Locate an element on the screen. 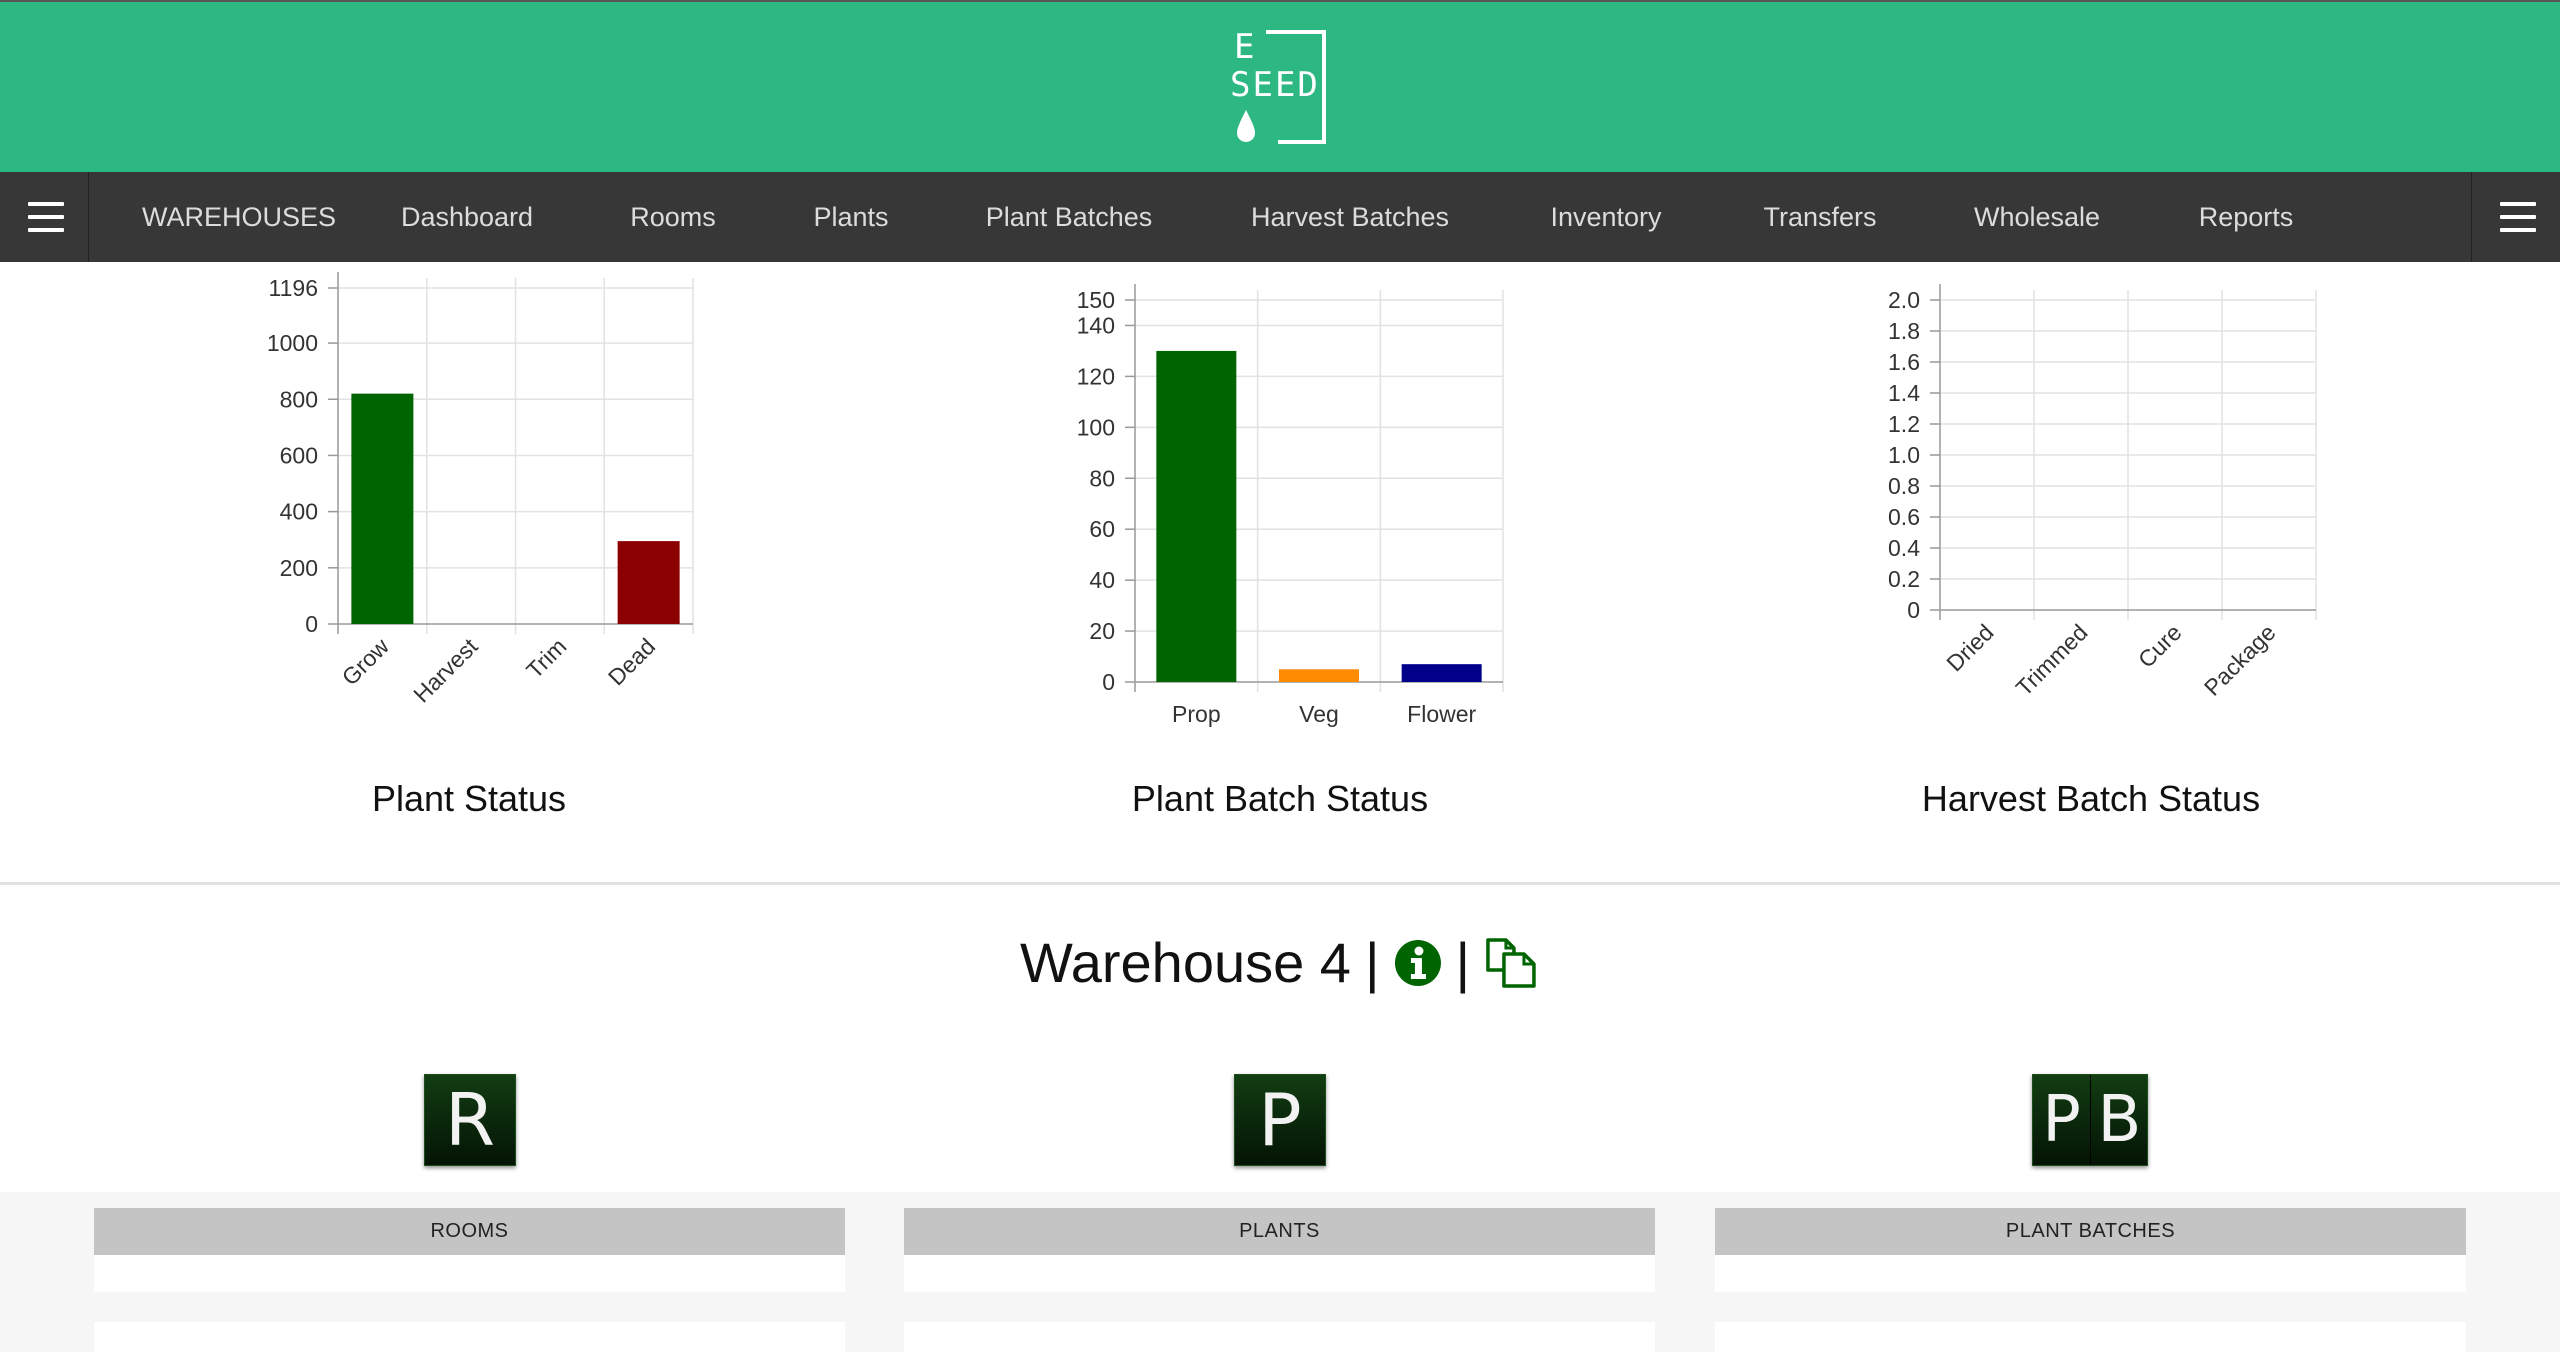 This screenshot has width=2560, height=1352. y-axis-tick-label: 40 is located at coordinates (1102, 580).